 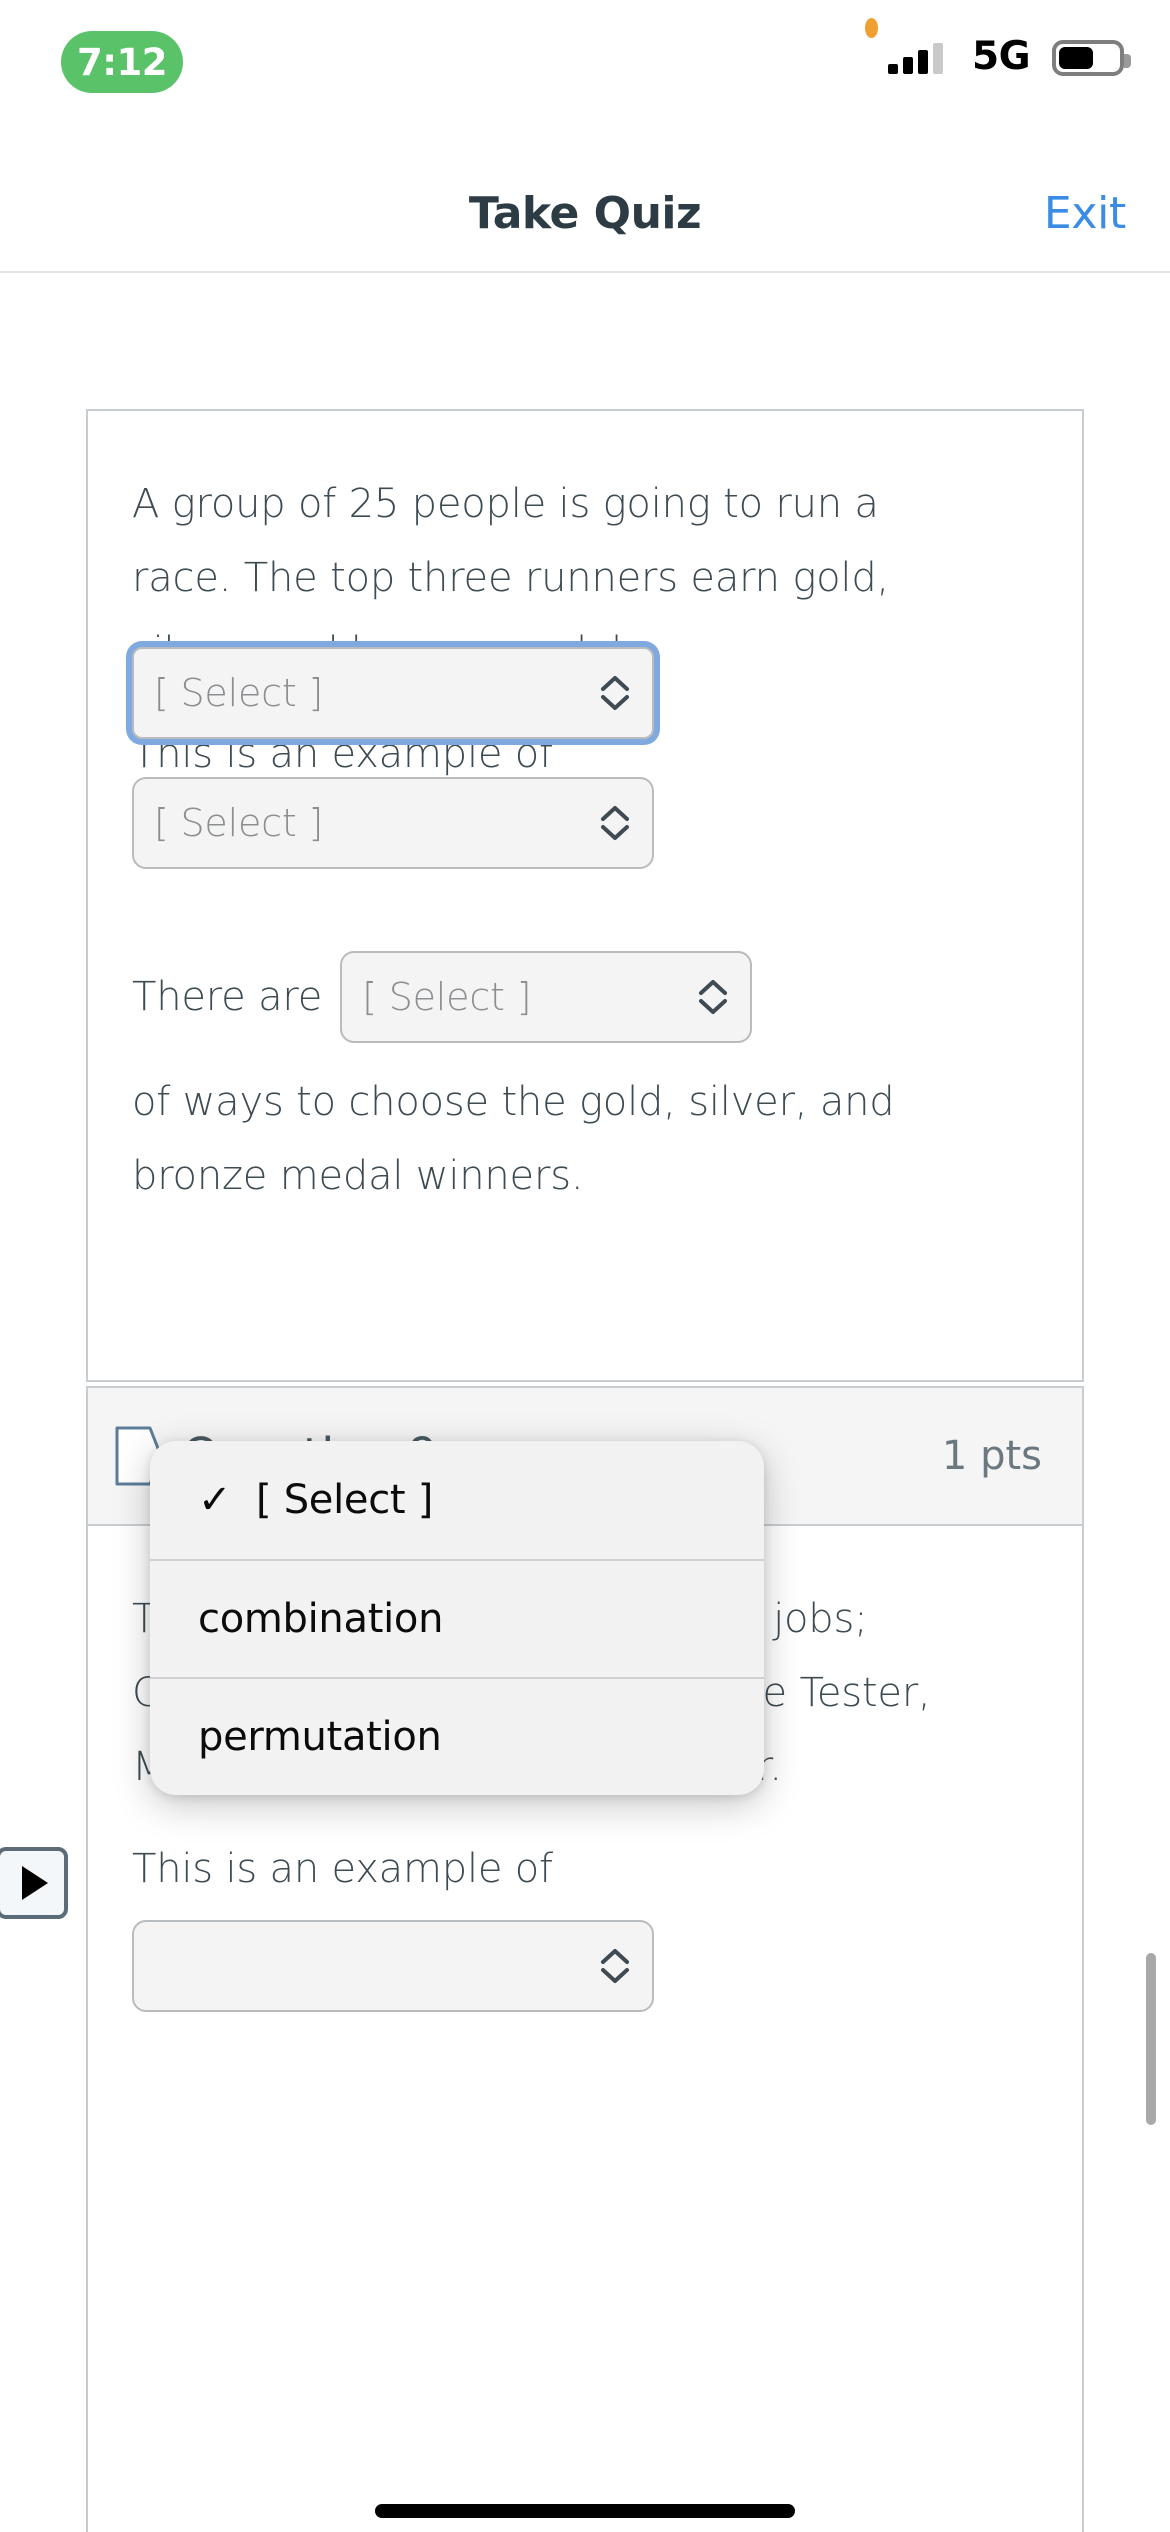 I want to click on checkmark-icon: ✓, so click(x=215, y=1500).